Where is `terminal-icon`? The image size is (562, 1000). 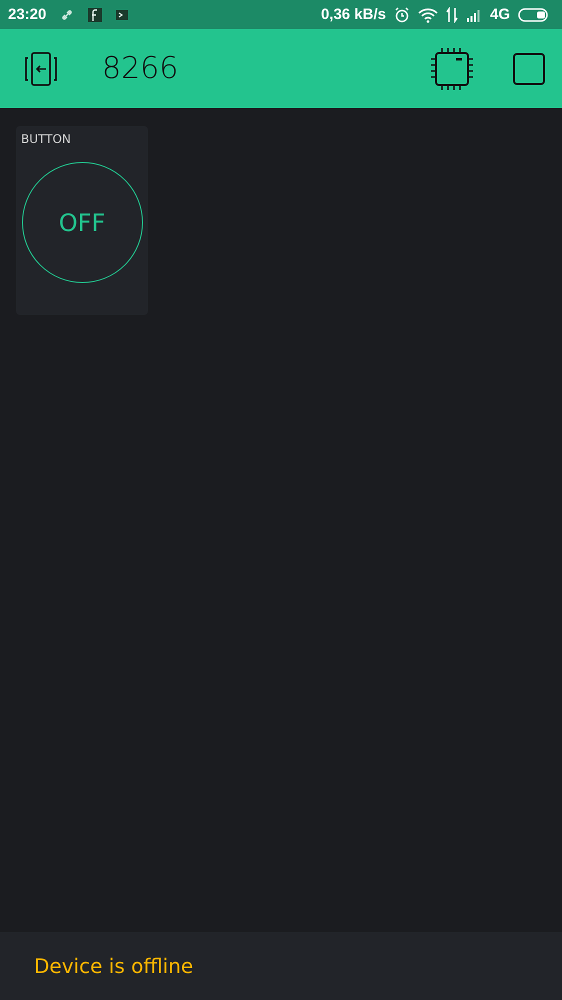
terminal-icon is located at coordinates (122, 14).